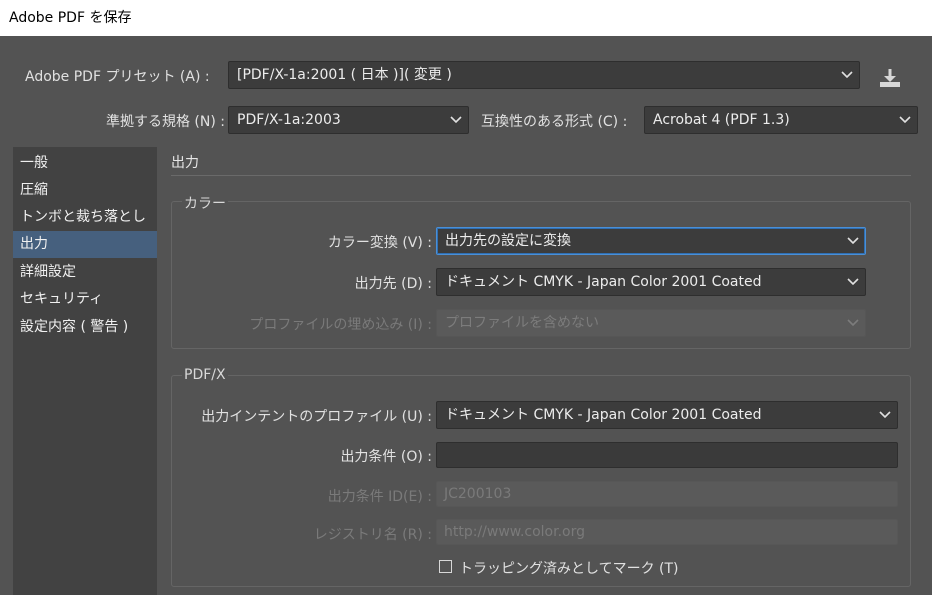  I want to click on destination-value: ドキュメント CMYK - Japan Color 2001 Coated, so click(603, 282).